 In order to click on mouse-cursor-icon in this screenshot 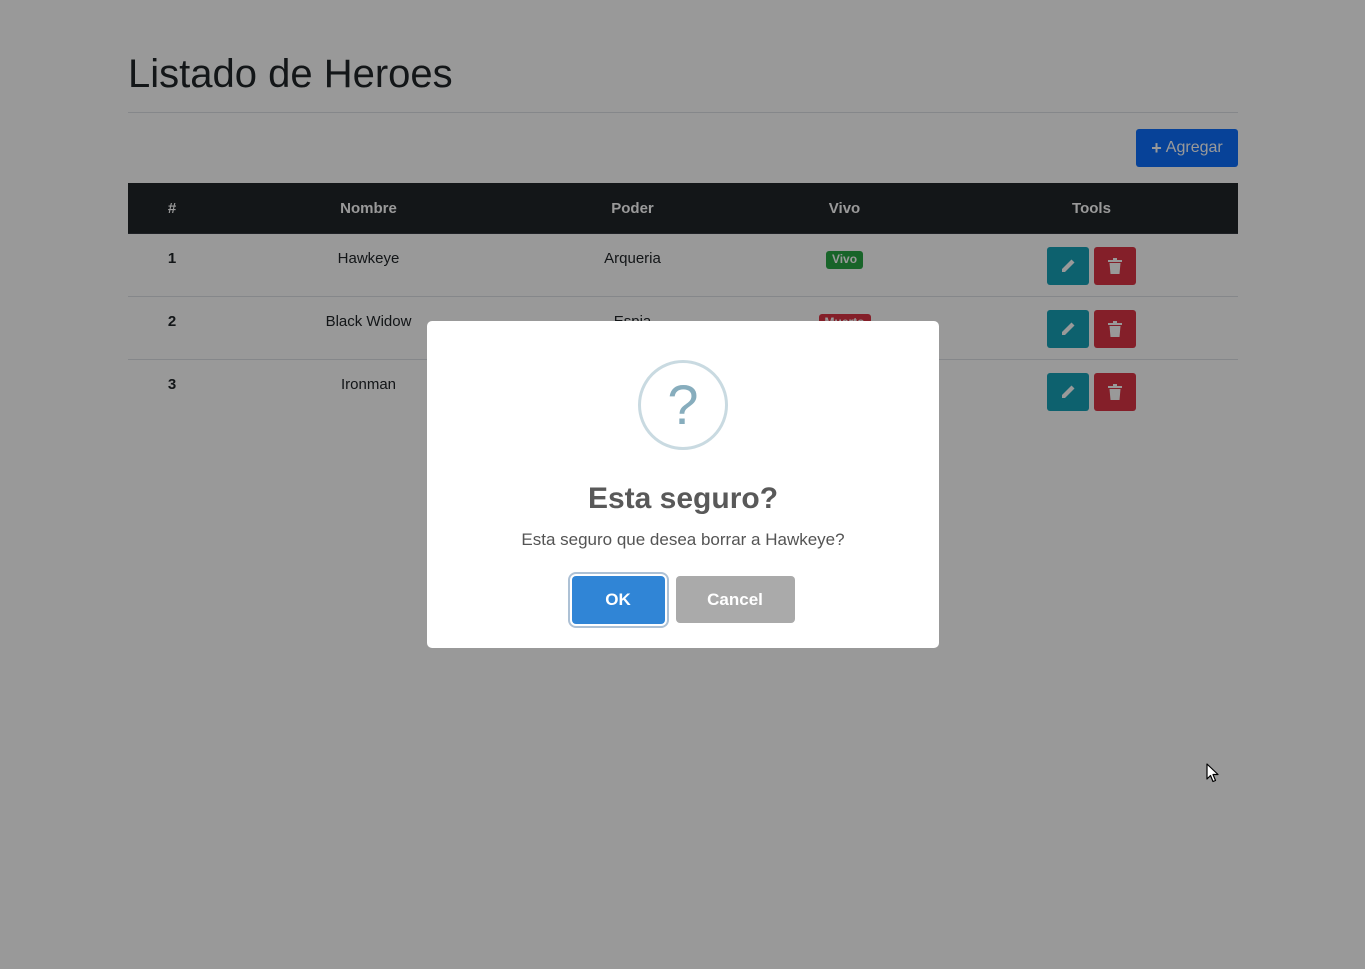, I will do `click(1212, 773)`.